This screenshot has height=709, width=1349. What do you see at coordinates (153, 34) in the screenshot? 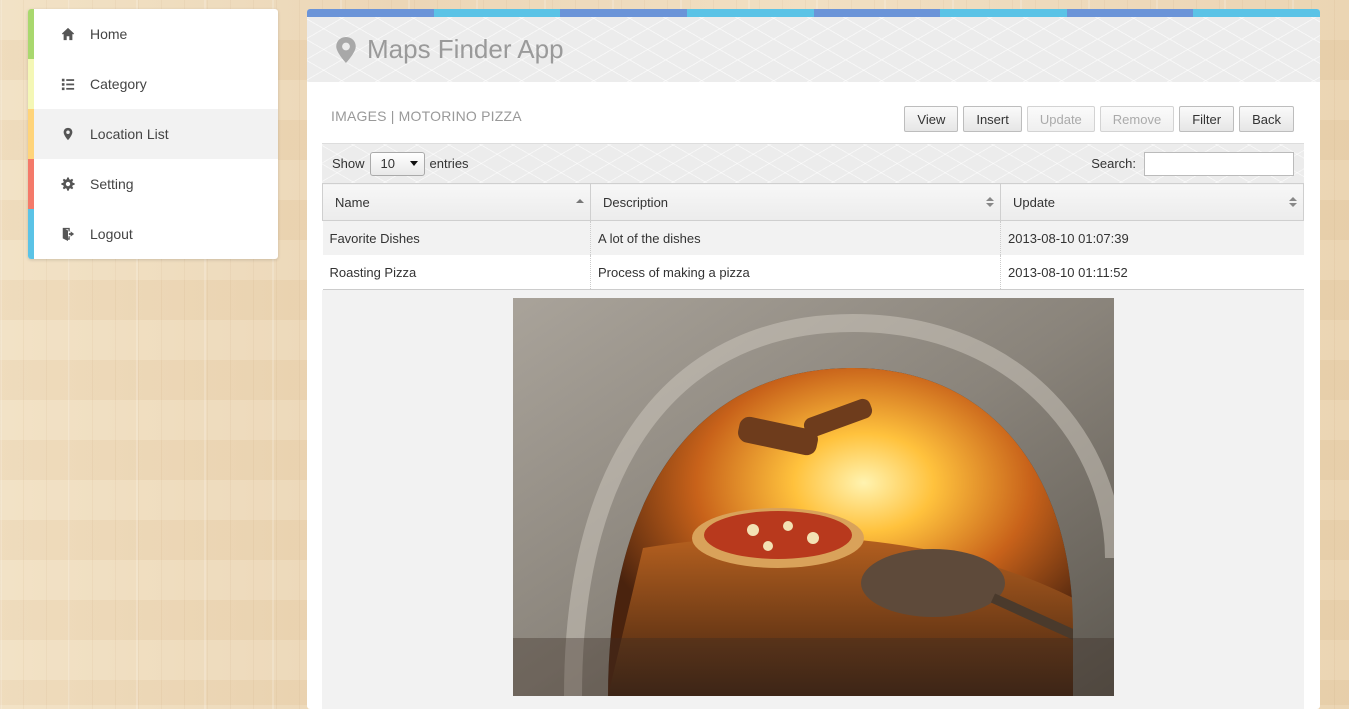
I see `sidebar-item-home: Home` at bounding box center [153, 34].